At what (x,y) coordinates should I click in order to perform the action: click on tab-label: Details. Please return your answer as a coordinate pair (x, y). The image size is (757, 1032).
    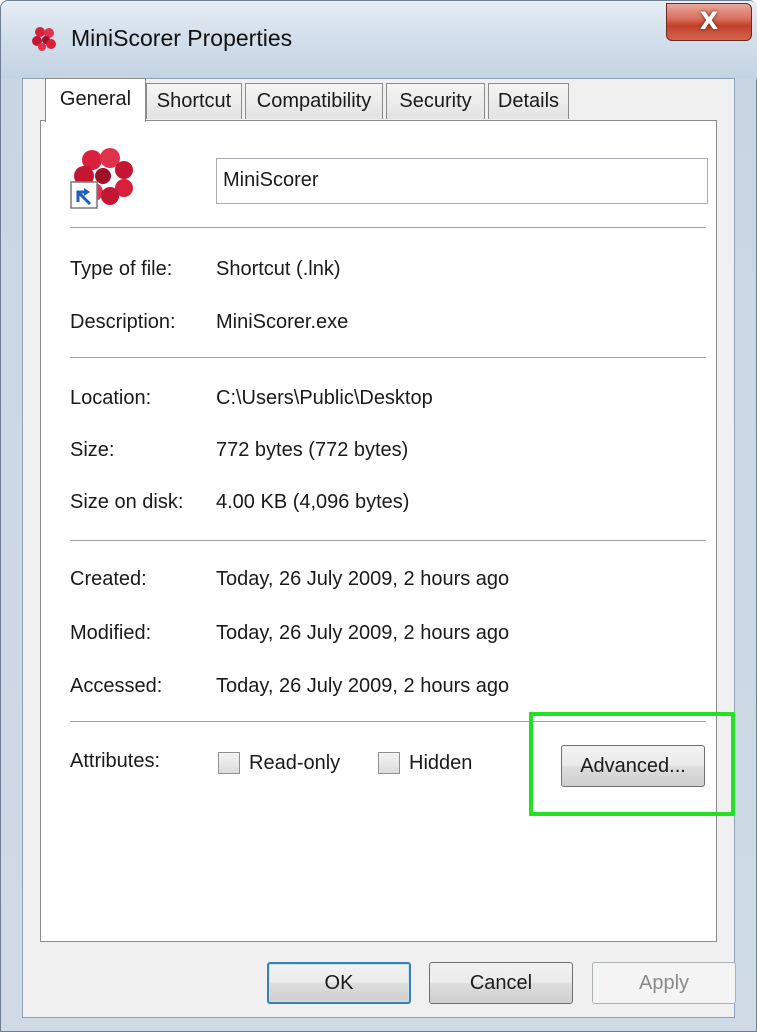
    Looking at the image, I should click on (528, 101).